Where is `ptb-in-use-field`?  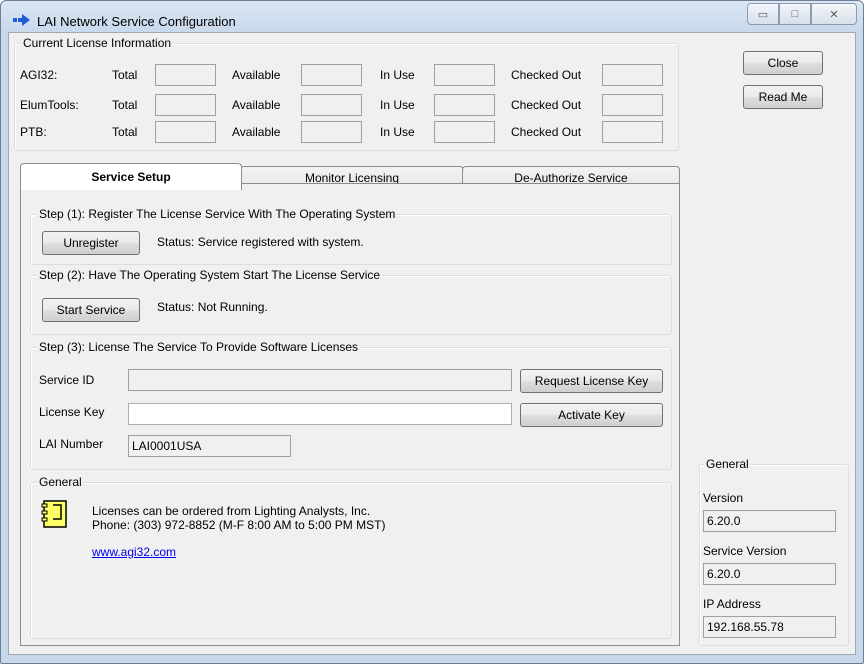
ptb-in-use-field is located at coordinates (464, 132).